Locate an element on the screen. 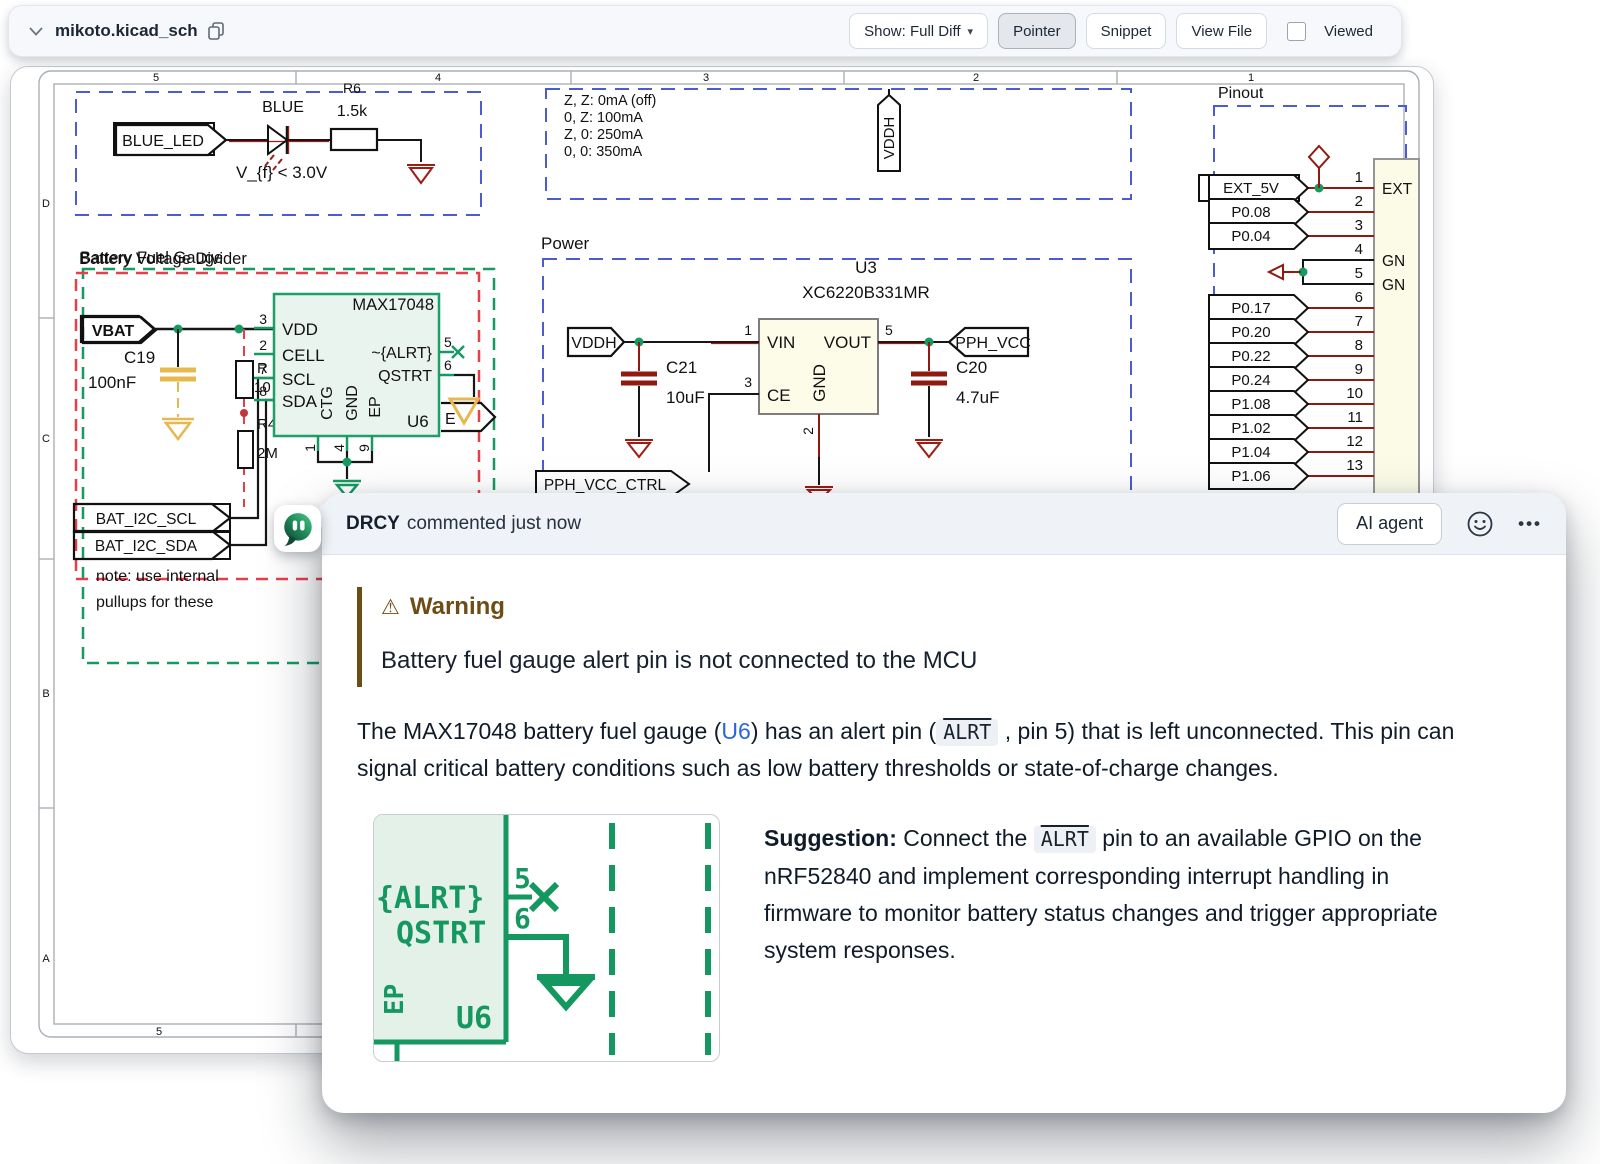  copy-icon is located at coordinates (216, 31).